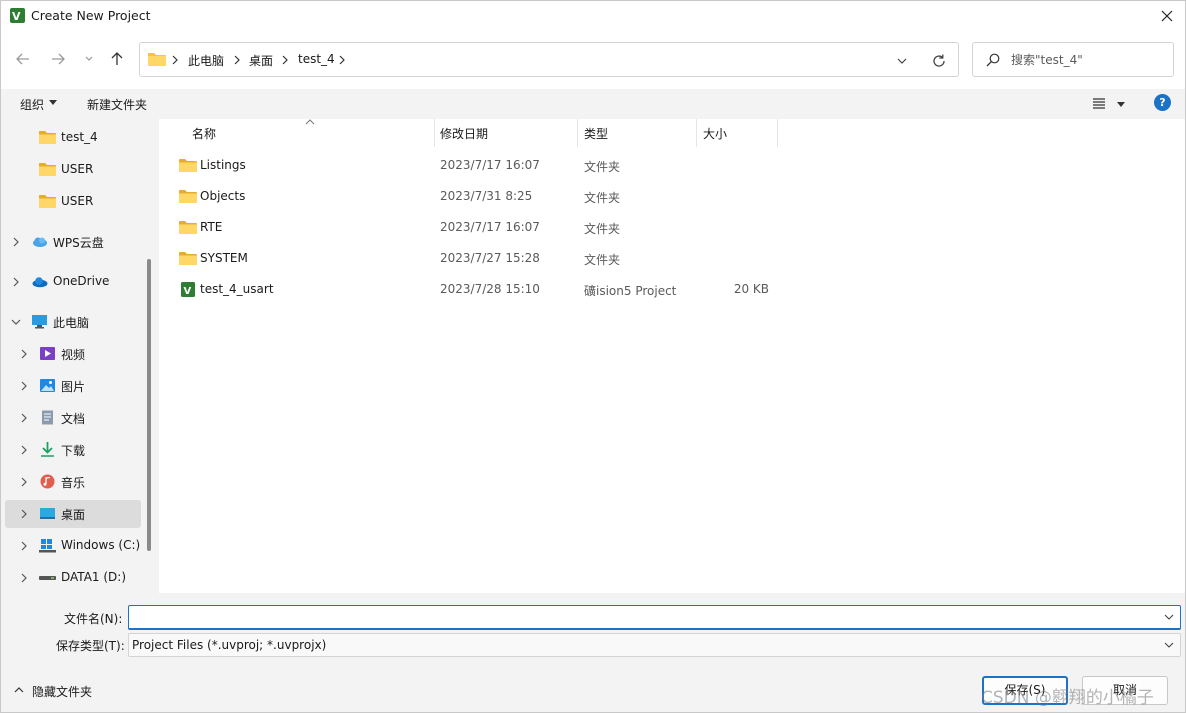 The image size is (1186, 713). Describe the element at coordinates (101, 545) in the screenshot. I see `nav-item-label: Windows (C:)` at that location.